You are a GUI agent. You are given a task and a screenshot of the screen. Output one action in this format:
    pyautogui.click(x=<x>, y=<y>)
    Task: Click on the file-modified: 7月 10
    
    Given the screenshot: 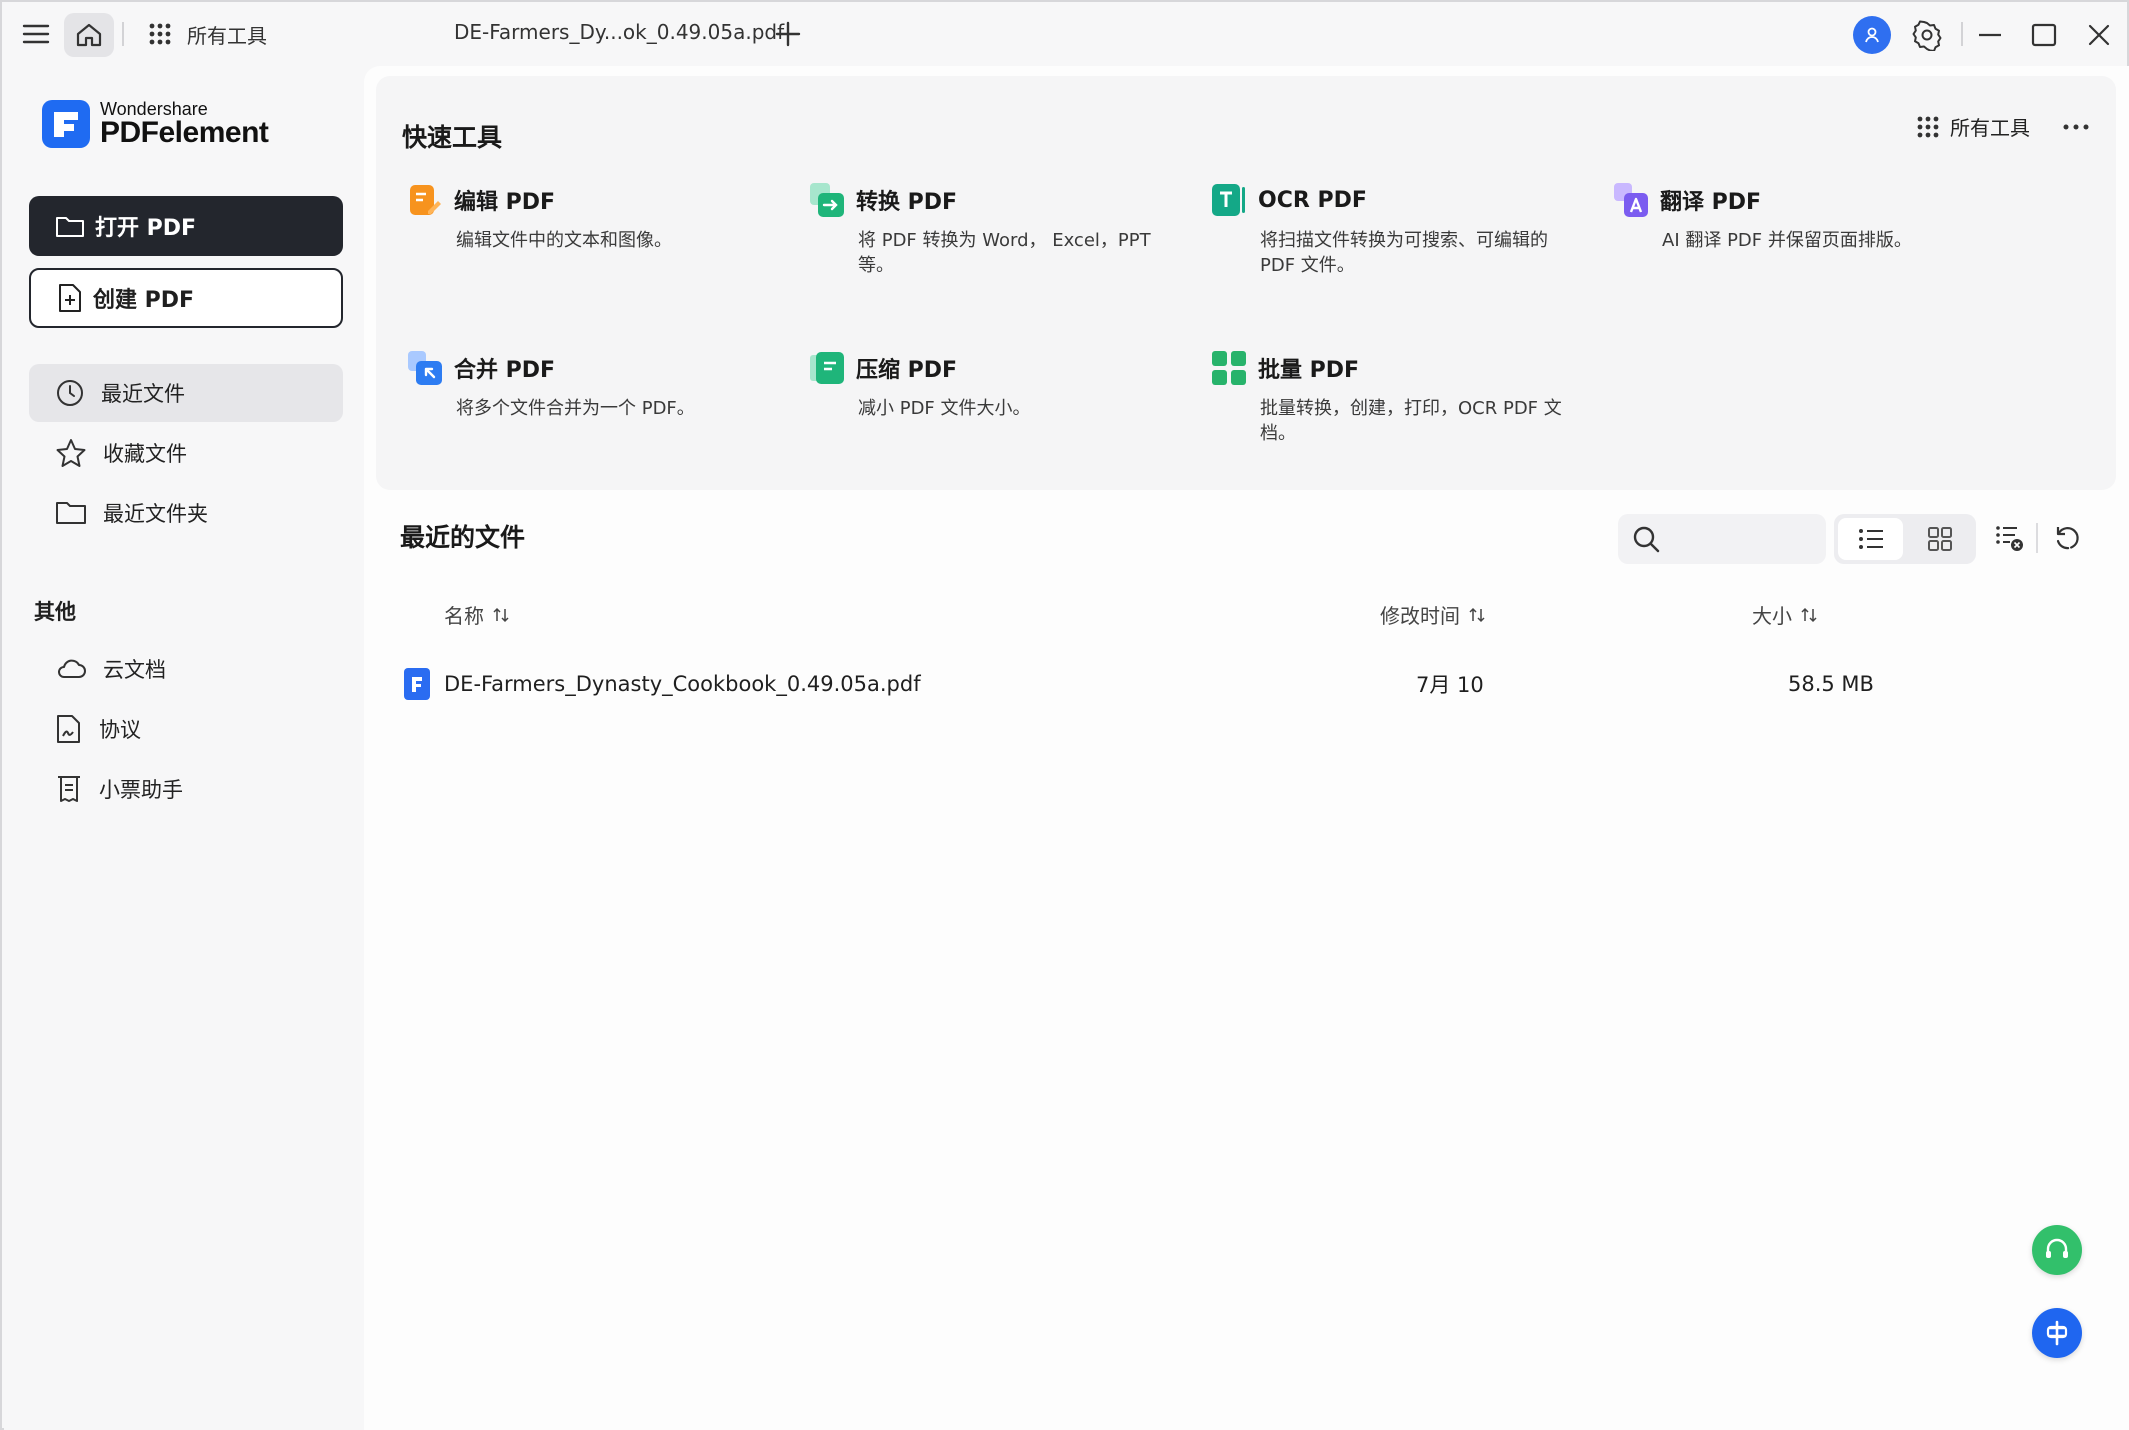 What is the action you would take?
    pyautogui.click(x=1450, y=685)
    